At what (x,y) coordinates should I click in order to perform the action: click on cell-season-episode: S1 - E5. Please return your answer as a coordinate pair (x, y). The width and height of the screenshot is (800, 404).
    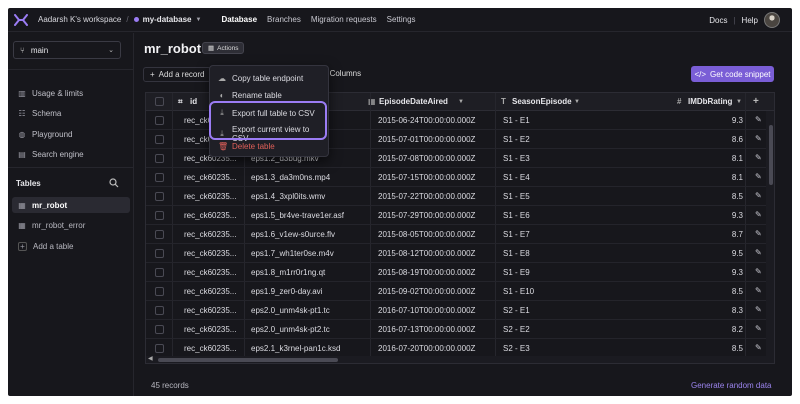
    Looking at the image, I should click on (553, 196).